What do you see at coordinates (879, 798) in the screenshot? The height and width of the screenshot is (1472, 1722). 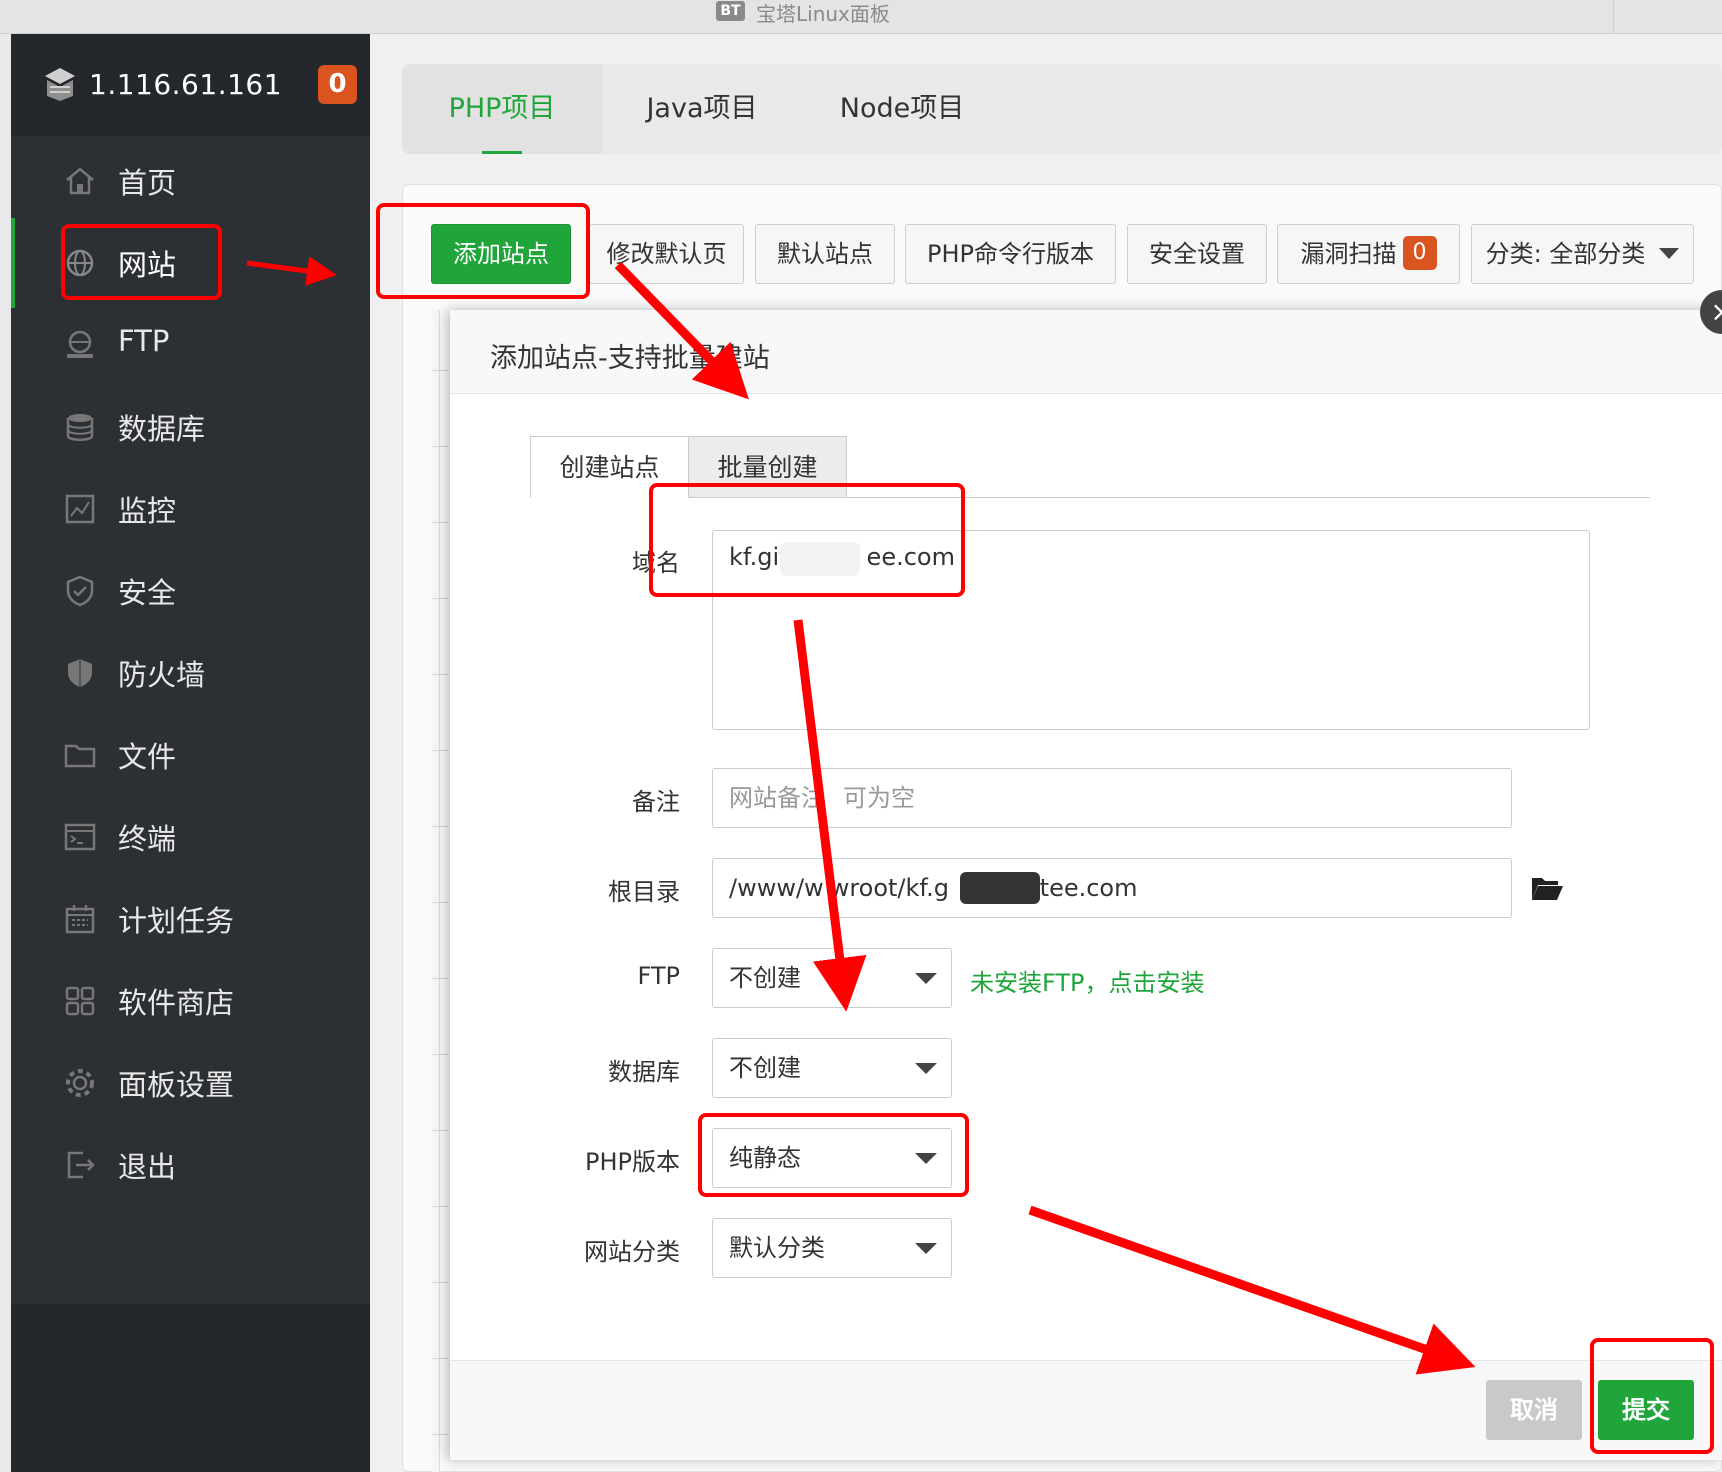 I see `remark-placeholder-end: 可为空` at bounding box center [879, 798].